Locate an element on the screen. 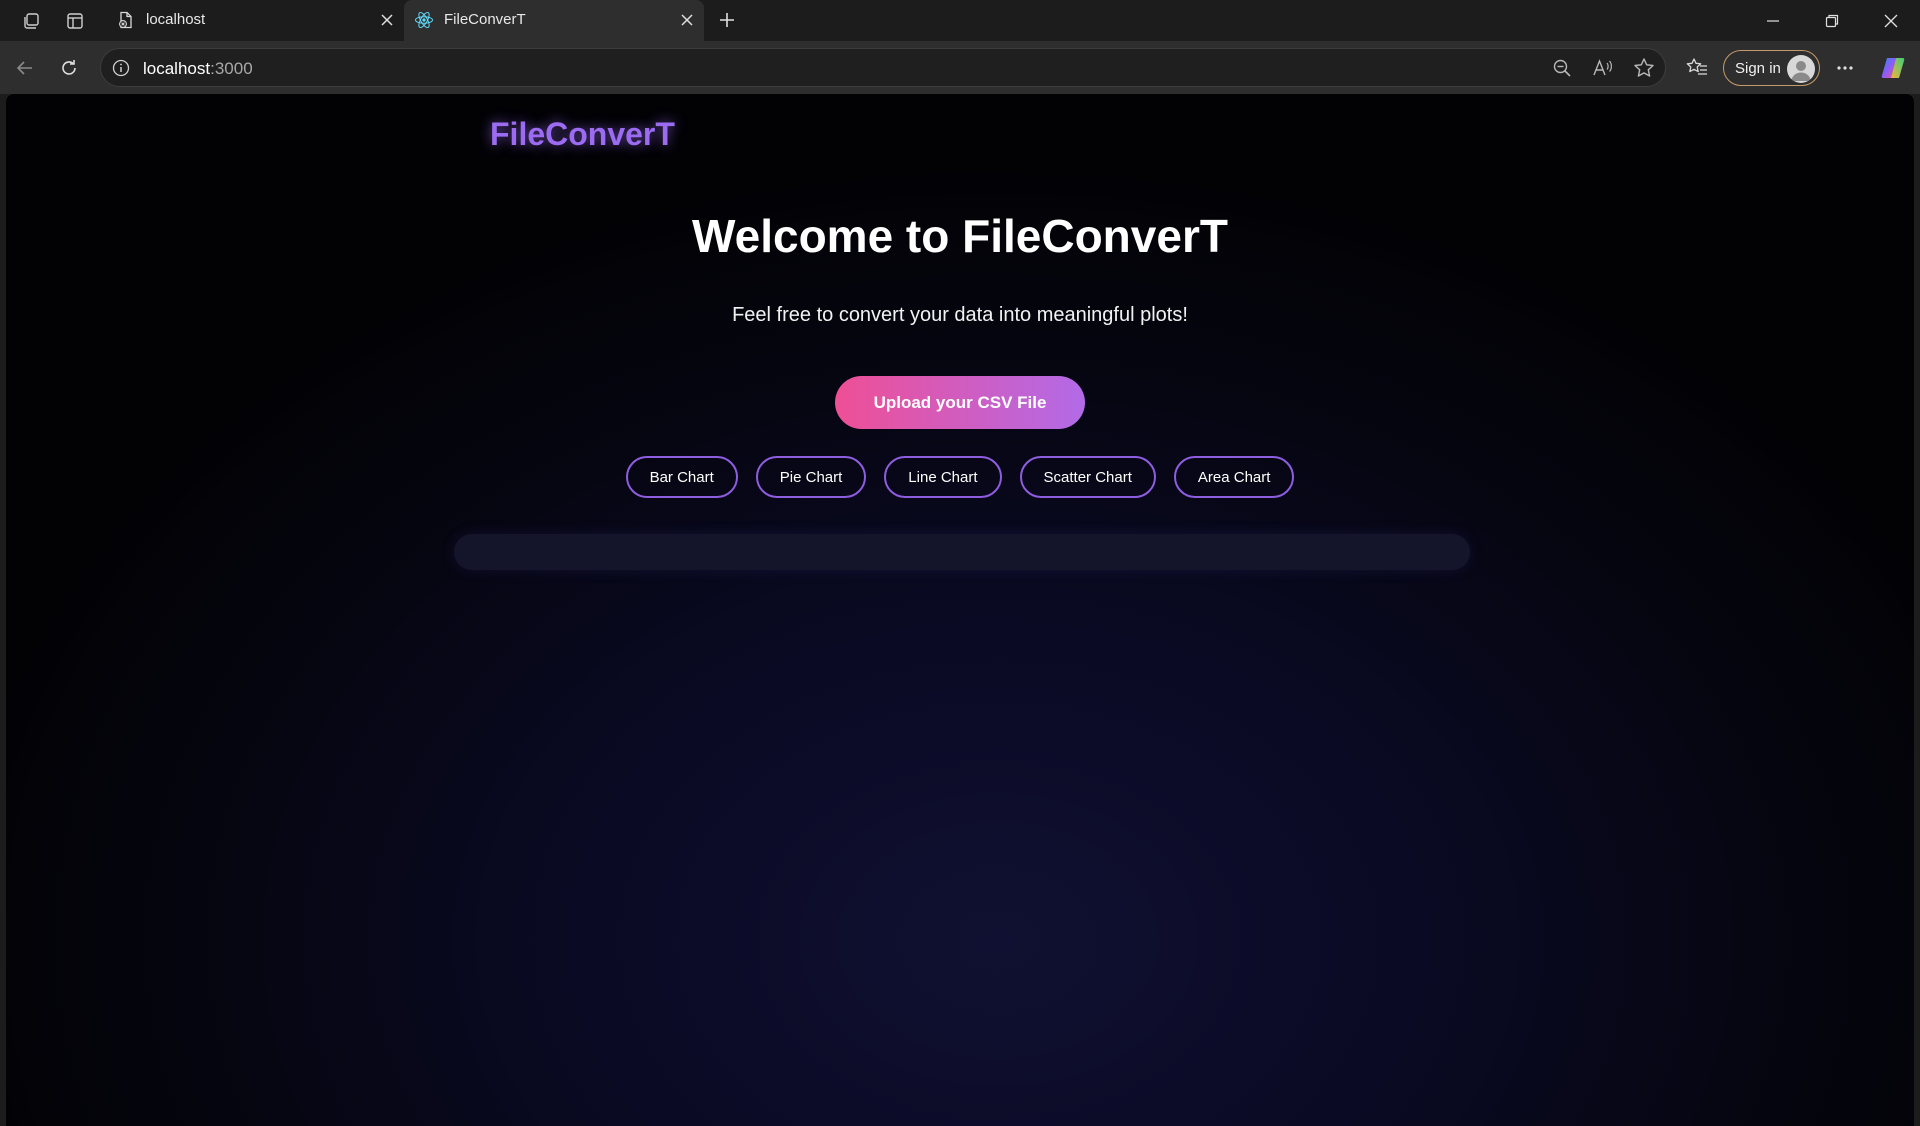  read-aloud-icon is located at coordinates (1603, 68).